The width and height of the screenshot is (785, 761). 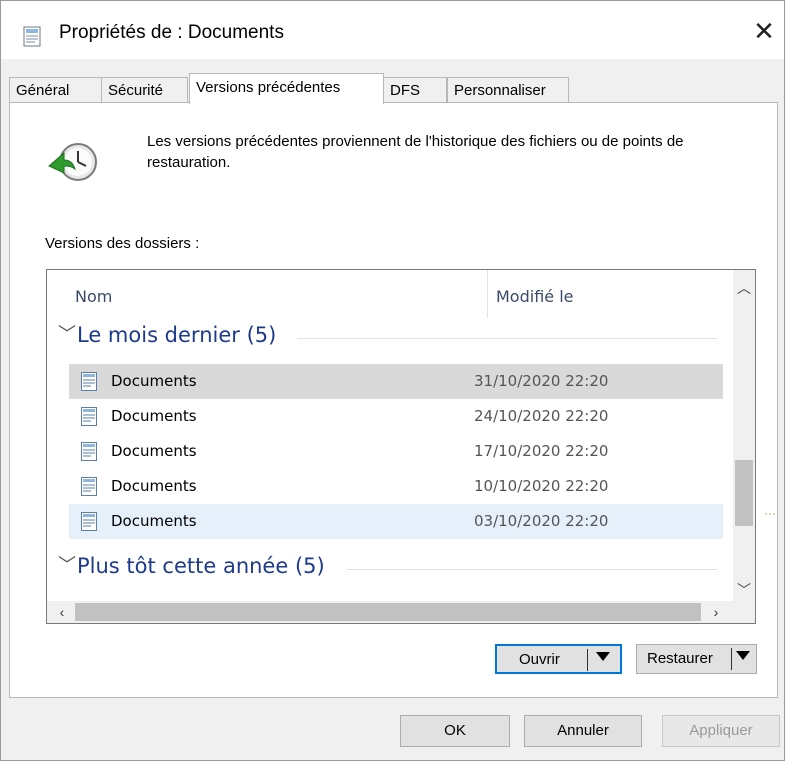 I want to click on vertical-scroll-thumb, so click(x=744, y=493).